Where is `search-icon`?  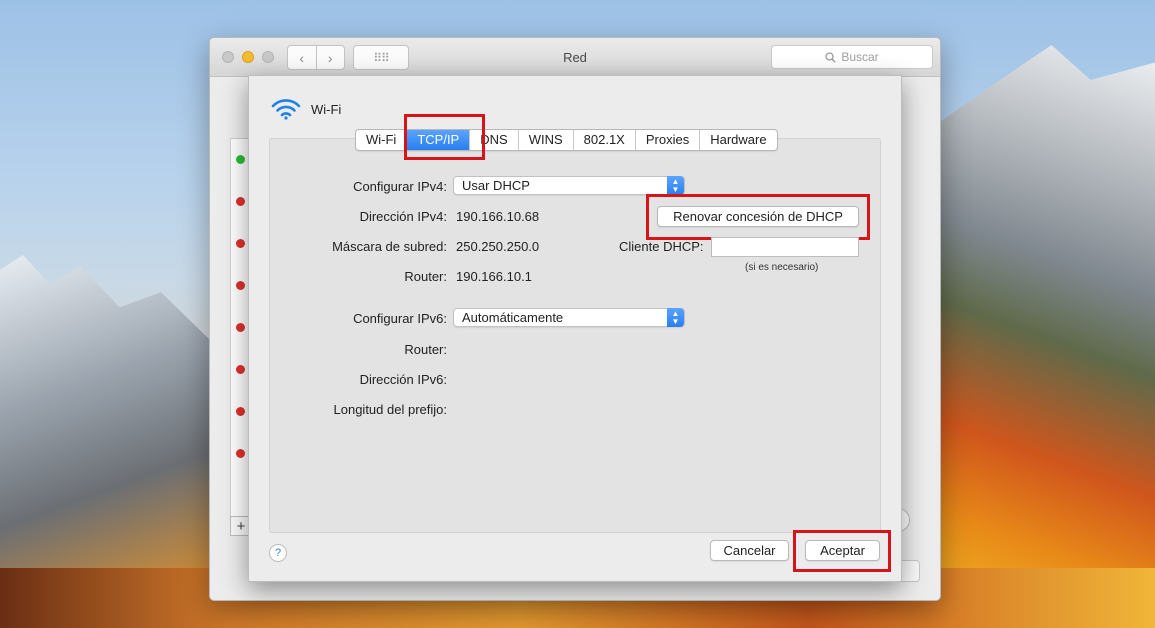 search-icon is located at coordinates (831, 57).